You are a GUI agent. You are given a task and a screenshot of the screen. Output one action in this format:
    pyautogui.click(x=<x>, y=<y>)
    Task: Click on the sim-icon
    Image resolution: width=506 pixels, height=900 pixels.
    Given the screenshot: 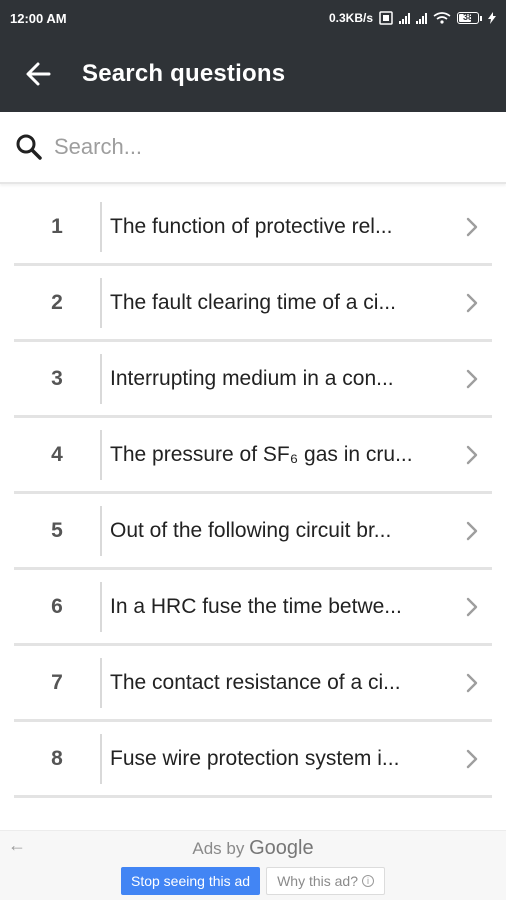 What is the action you would take?
    pyautogui.click(x=386, y=18)
    